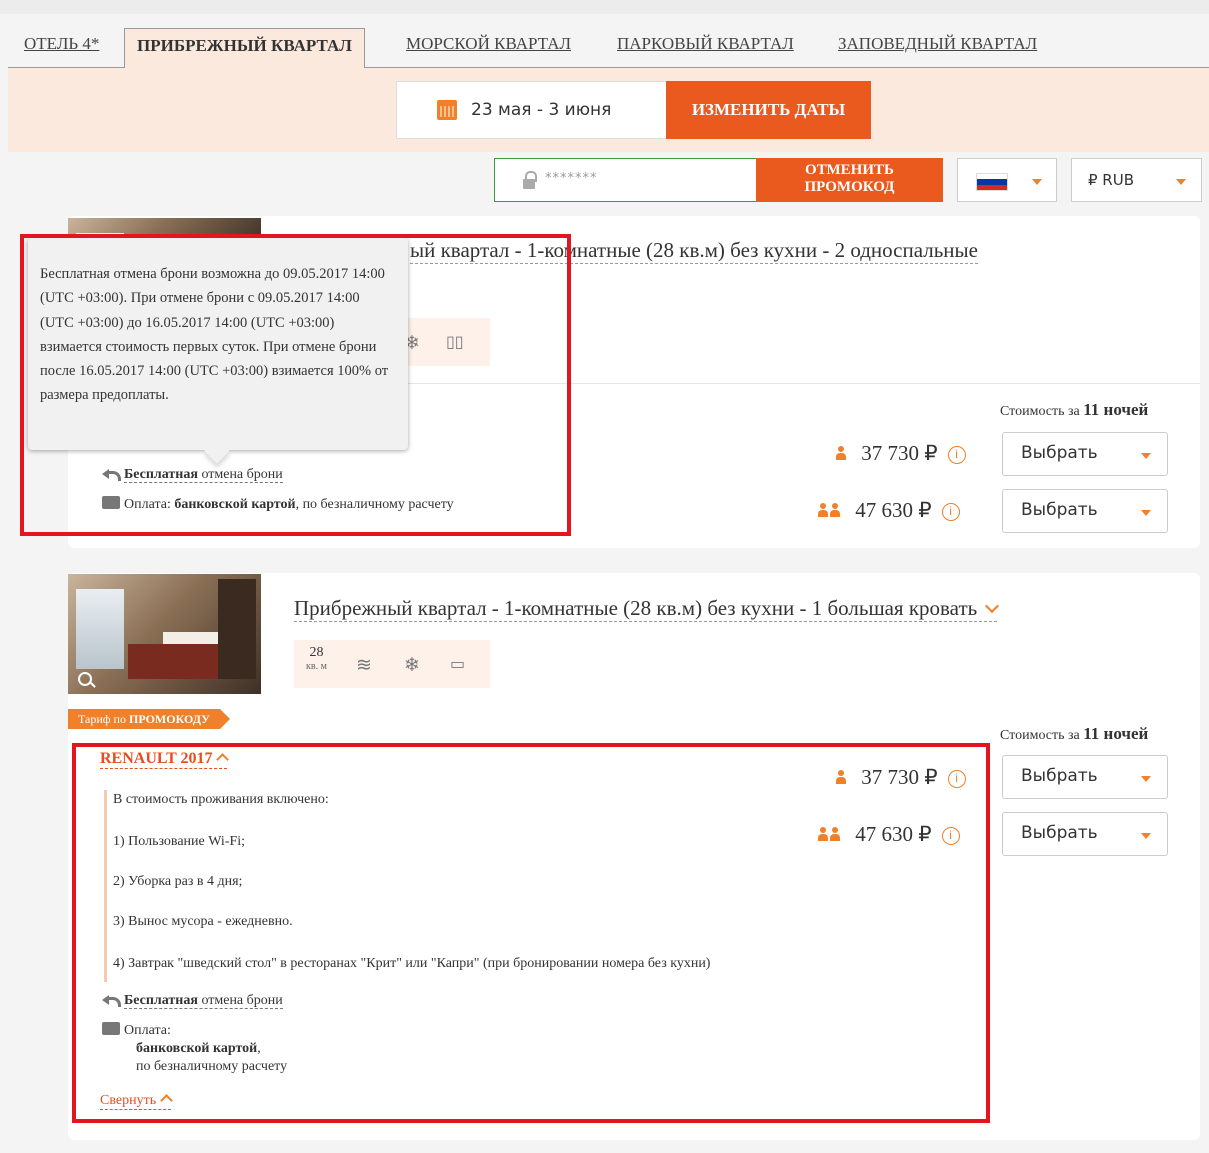 The height and width of the screenshot is (1153, 1209). I want to click on currency-dropdown: ₽ RUB, so click(1136, 180).